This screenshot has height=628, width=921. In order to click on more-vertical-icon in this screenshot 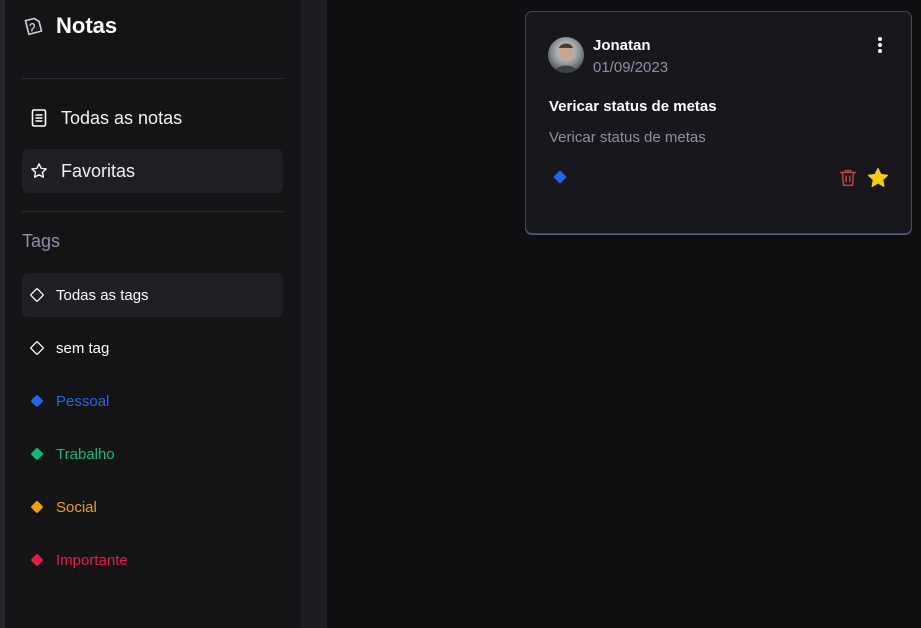, I will do `click(880, 45)`.